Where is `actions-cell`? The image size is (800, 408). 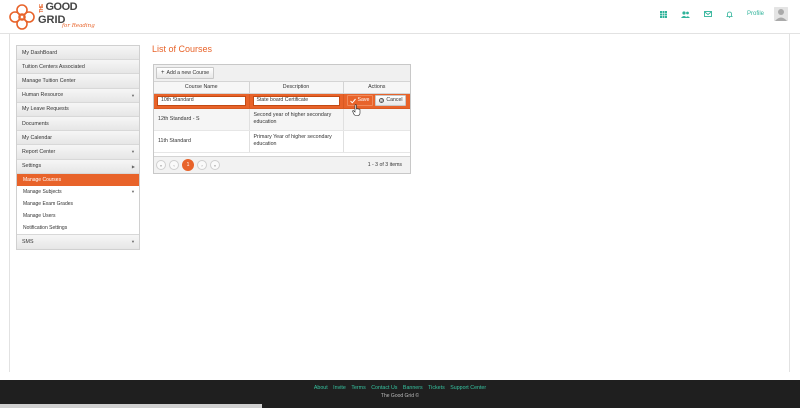 actions-cell is located at coordinates (376, 141).